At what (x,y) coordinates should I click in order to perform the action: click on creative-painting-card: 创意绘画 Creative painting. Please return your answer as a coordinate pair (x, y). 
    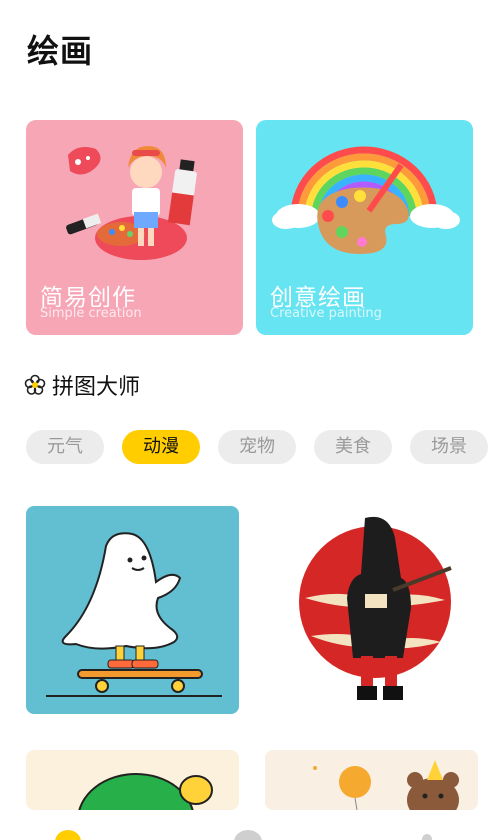
    Looking at the image, I should click on (364, 227).